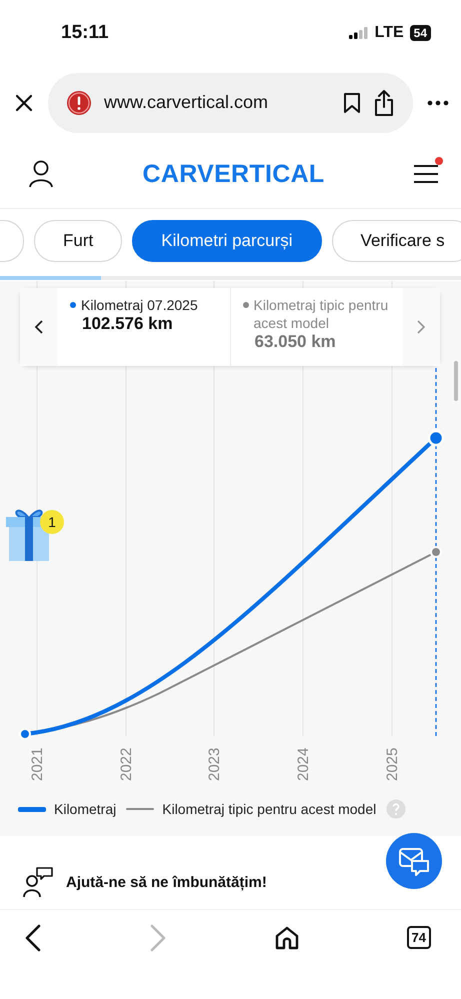  I want to click on series-label: Kilometraj 07.2025, so click(139, 305).